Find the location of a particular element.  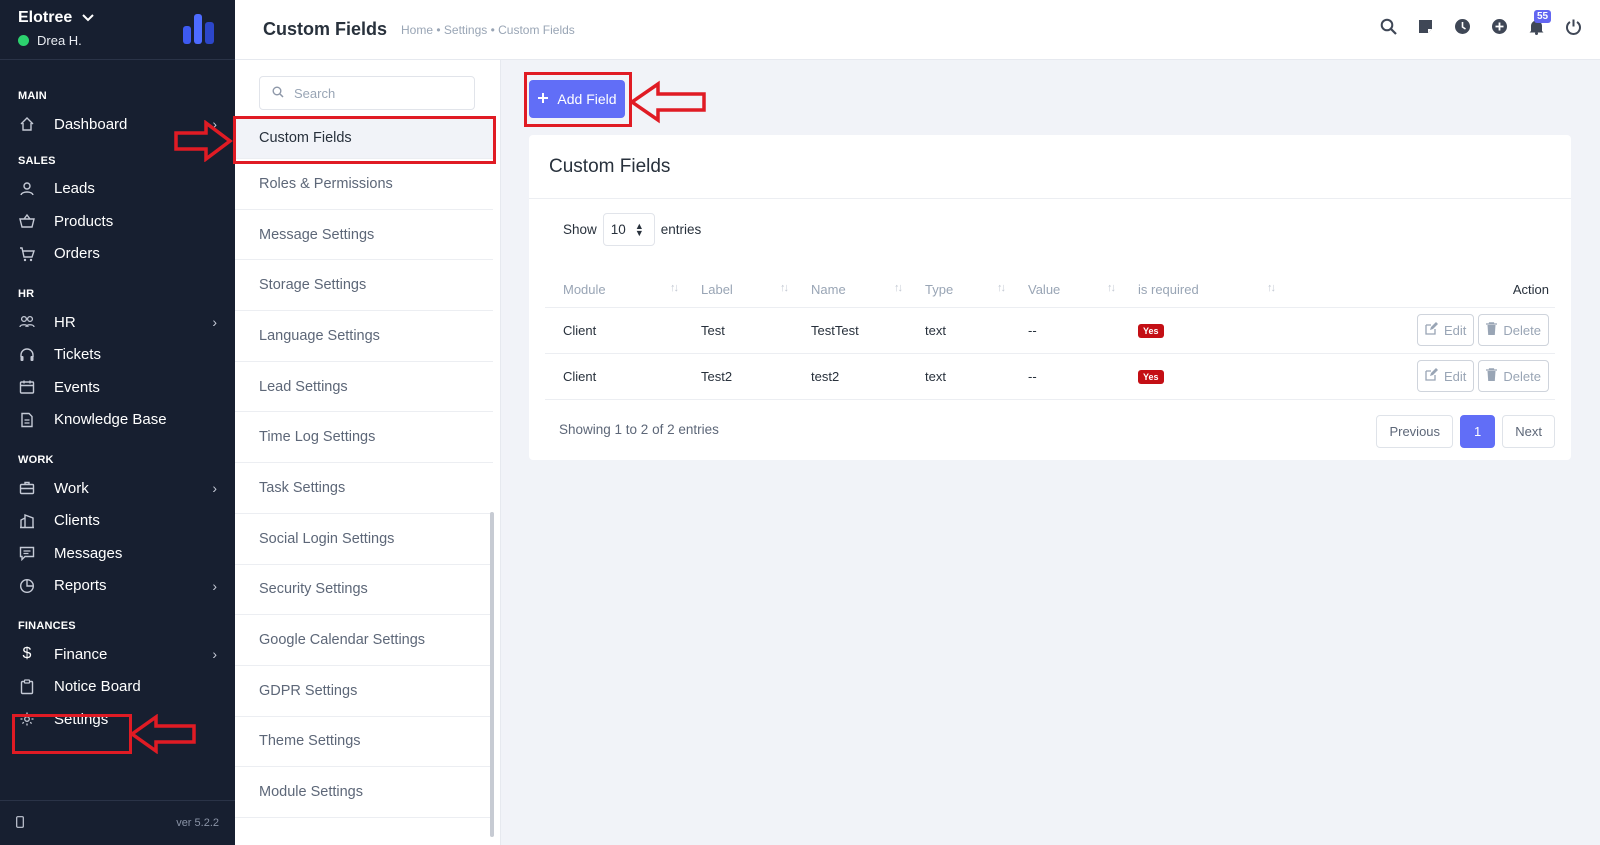

sidebar-item-tickets: Tickets is located at coordinates (117, 355).